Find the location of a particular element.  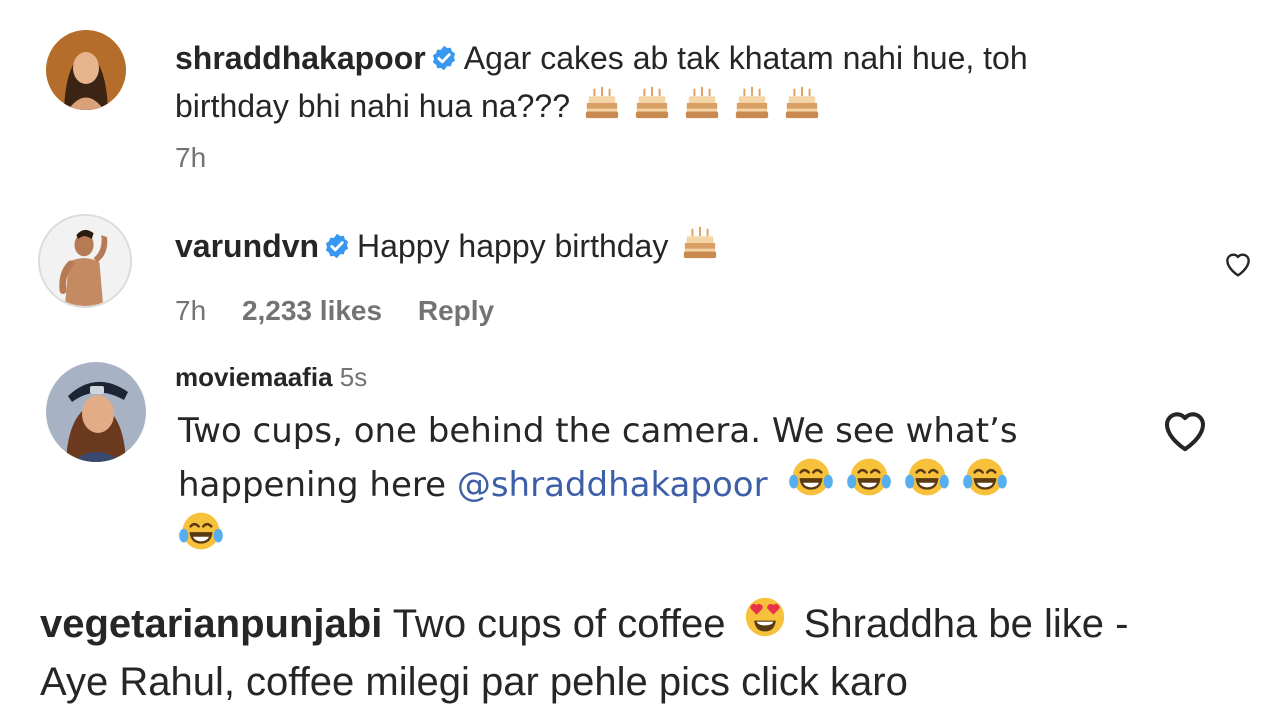

comment-text: Shraddha be like - is located at coordinates (966, 624).